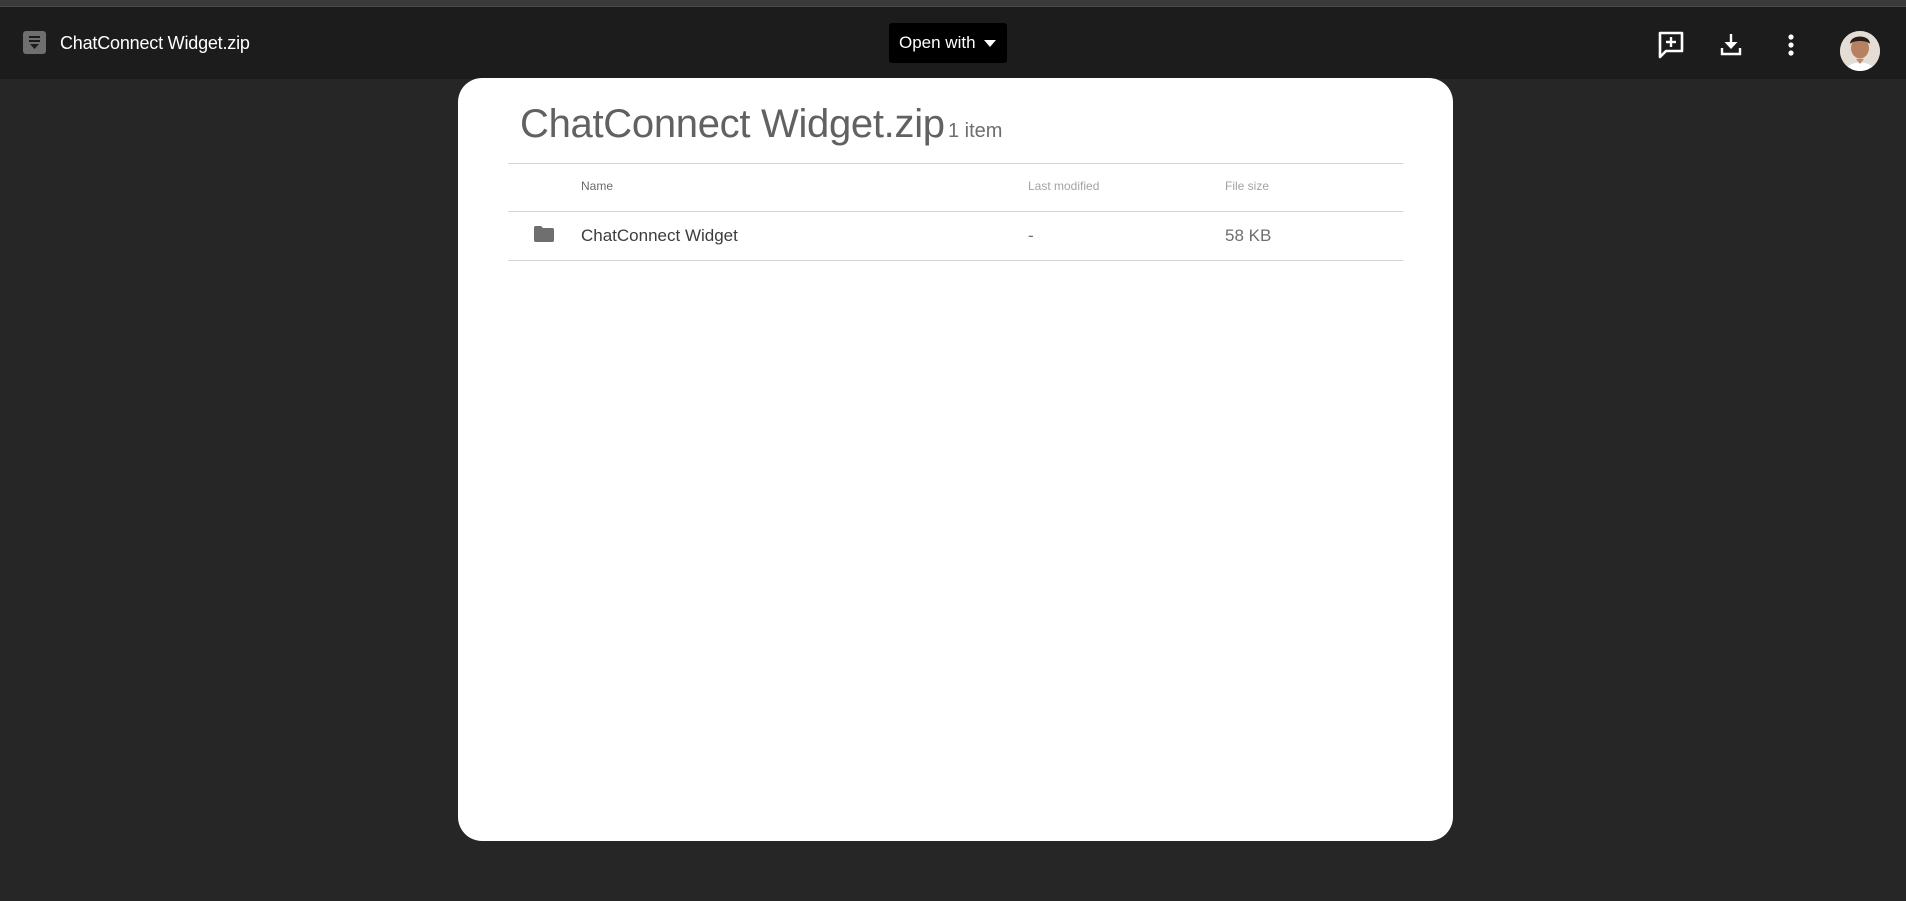 Image resolution: width=1906 pixels, height=901 pixels. What do you see at coordinates (990, 43) in the screenshot?
I see `caret-down-icon` at bounding box center [990, 43].